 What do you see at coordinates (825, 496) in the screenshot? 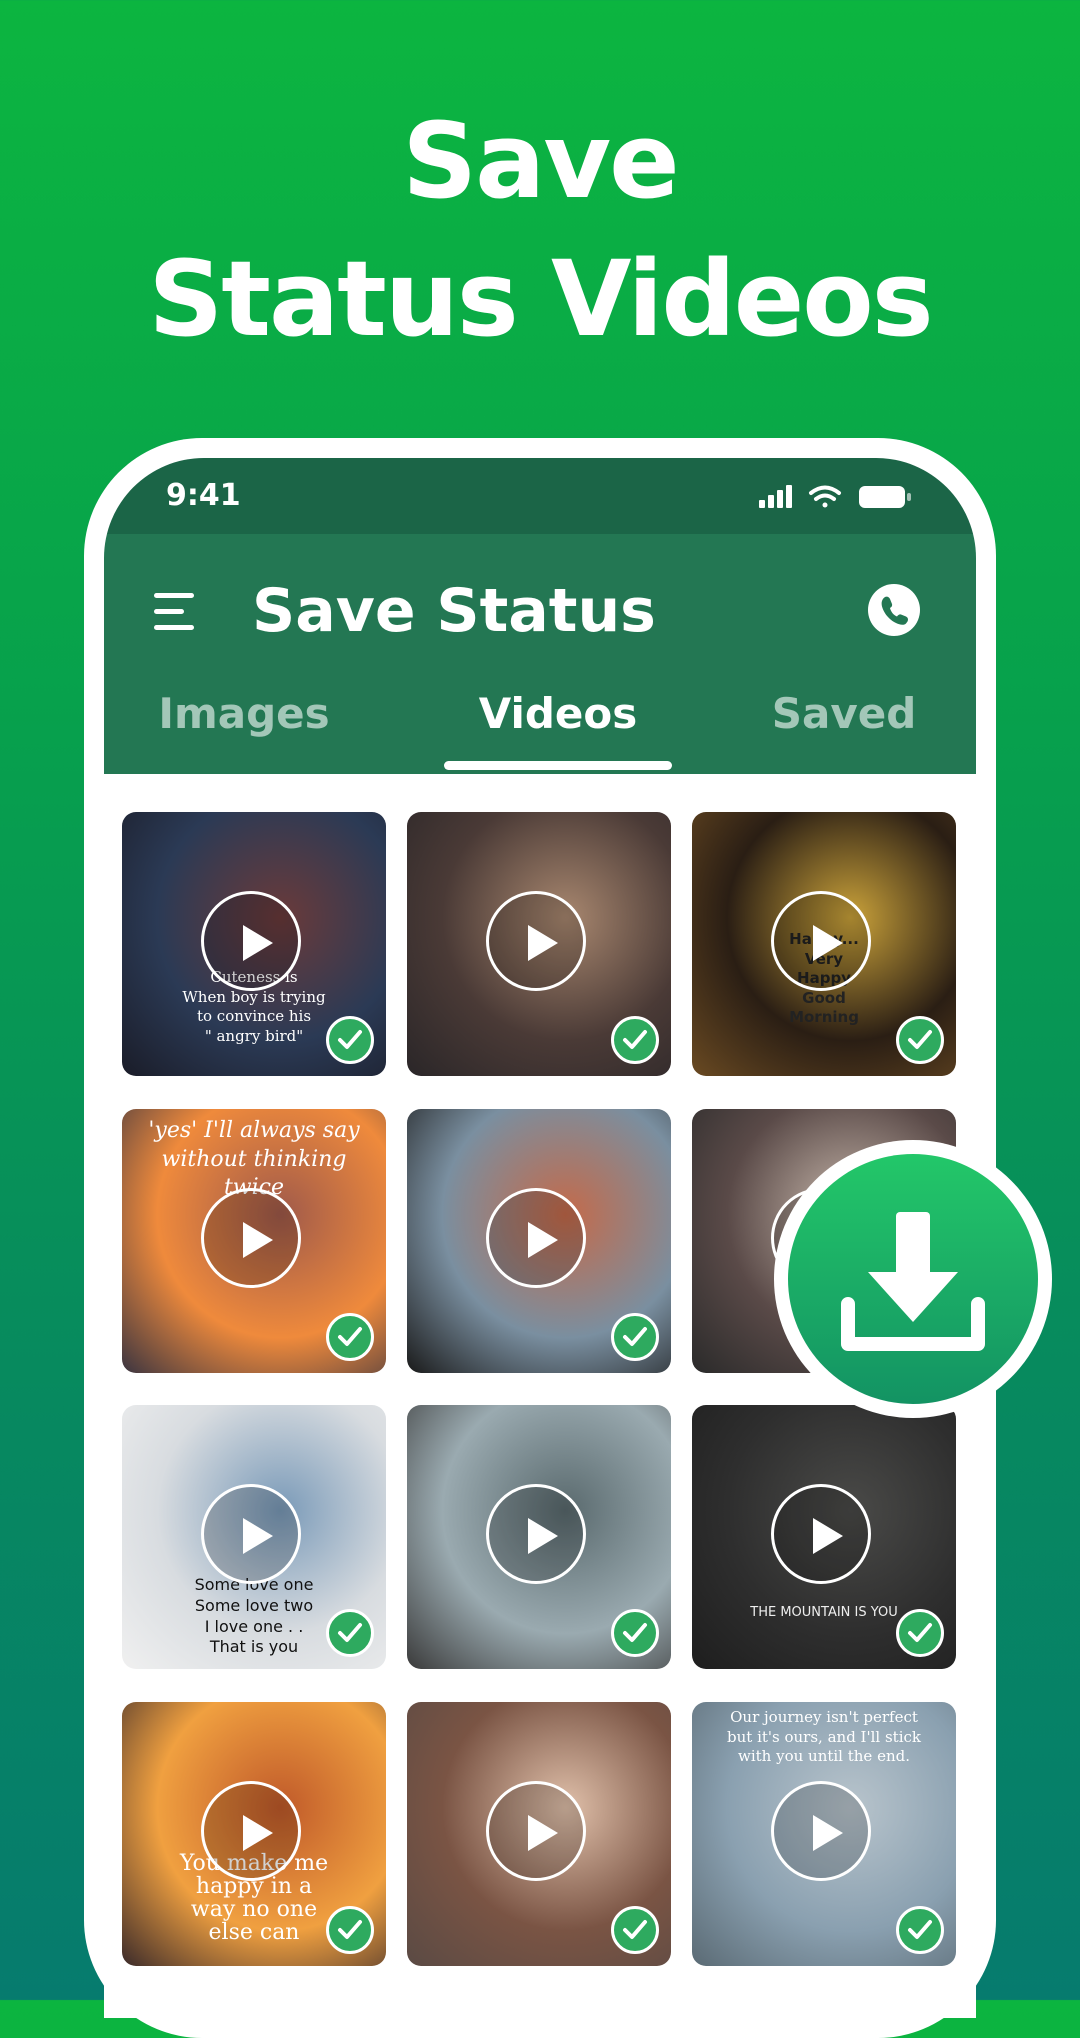
I see `wifi-icon` at bounding box center [825, 496].